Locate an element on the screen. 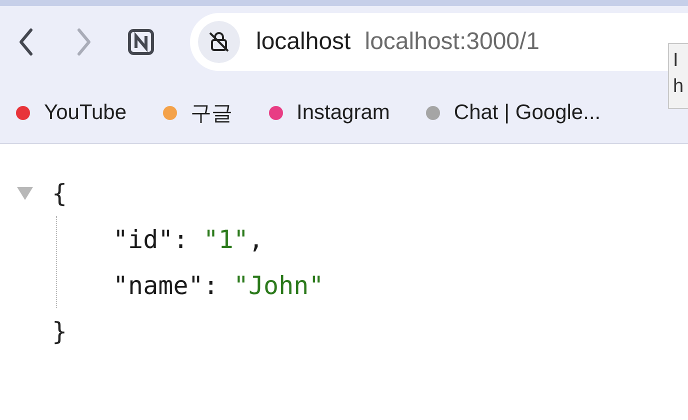  tooltip-text: I is located at coordinates (676, 61).